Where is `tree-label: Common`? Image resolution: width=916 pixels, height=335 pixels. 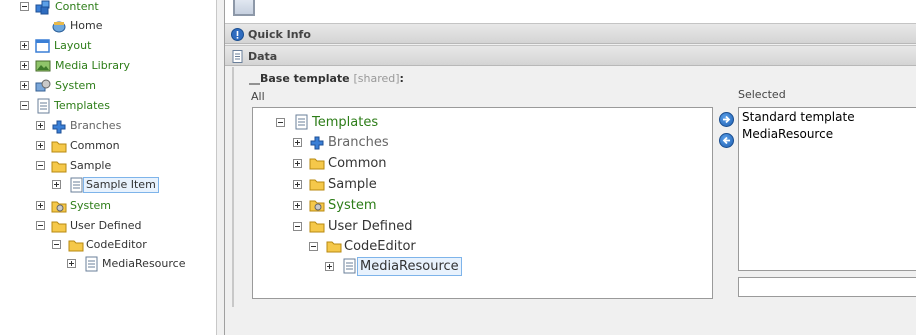 tree-label: Common is located at coordinates (95, 145).